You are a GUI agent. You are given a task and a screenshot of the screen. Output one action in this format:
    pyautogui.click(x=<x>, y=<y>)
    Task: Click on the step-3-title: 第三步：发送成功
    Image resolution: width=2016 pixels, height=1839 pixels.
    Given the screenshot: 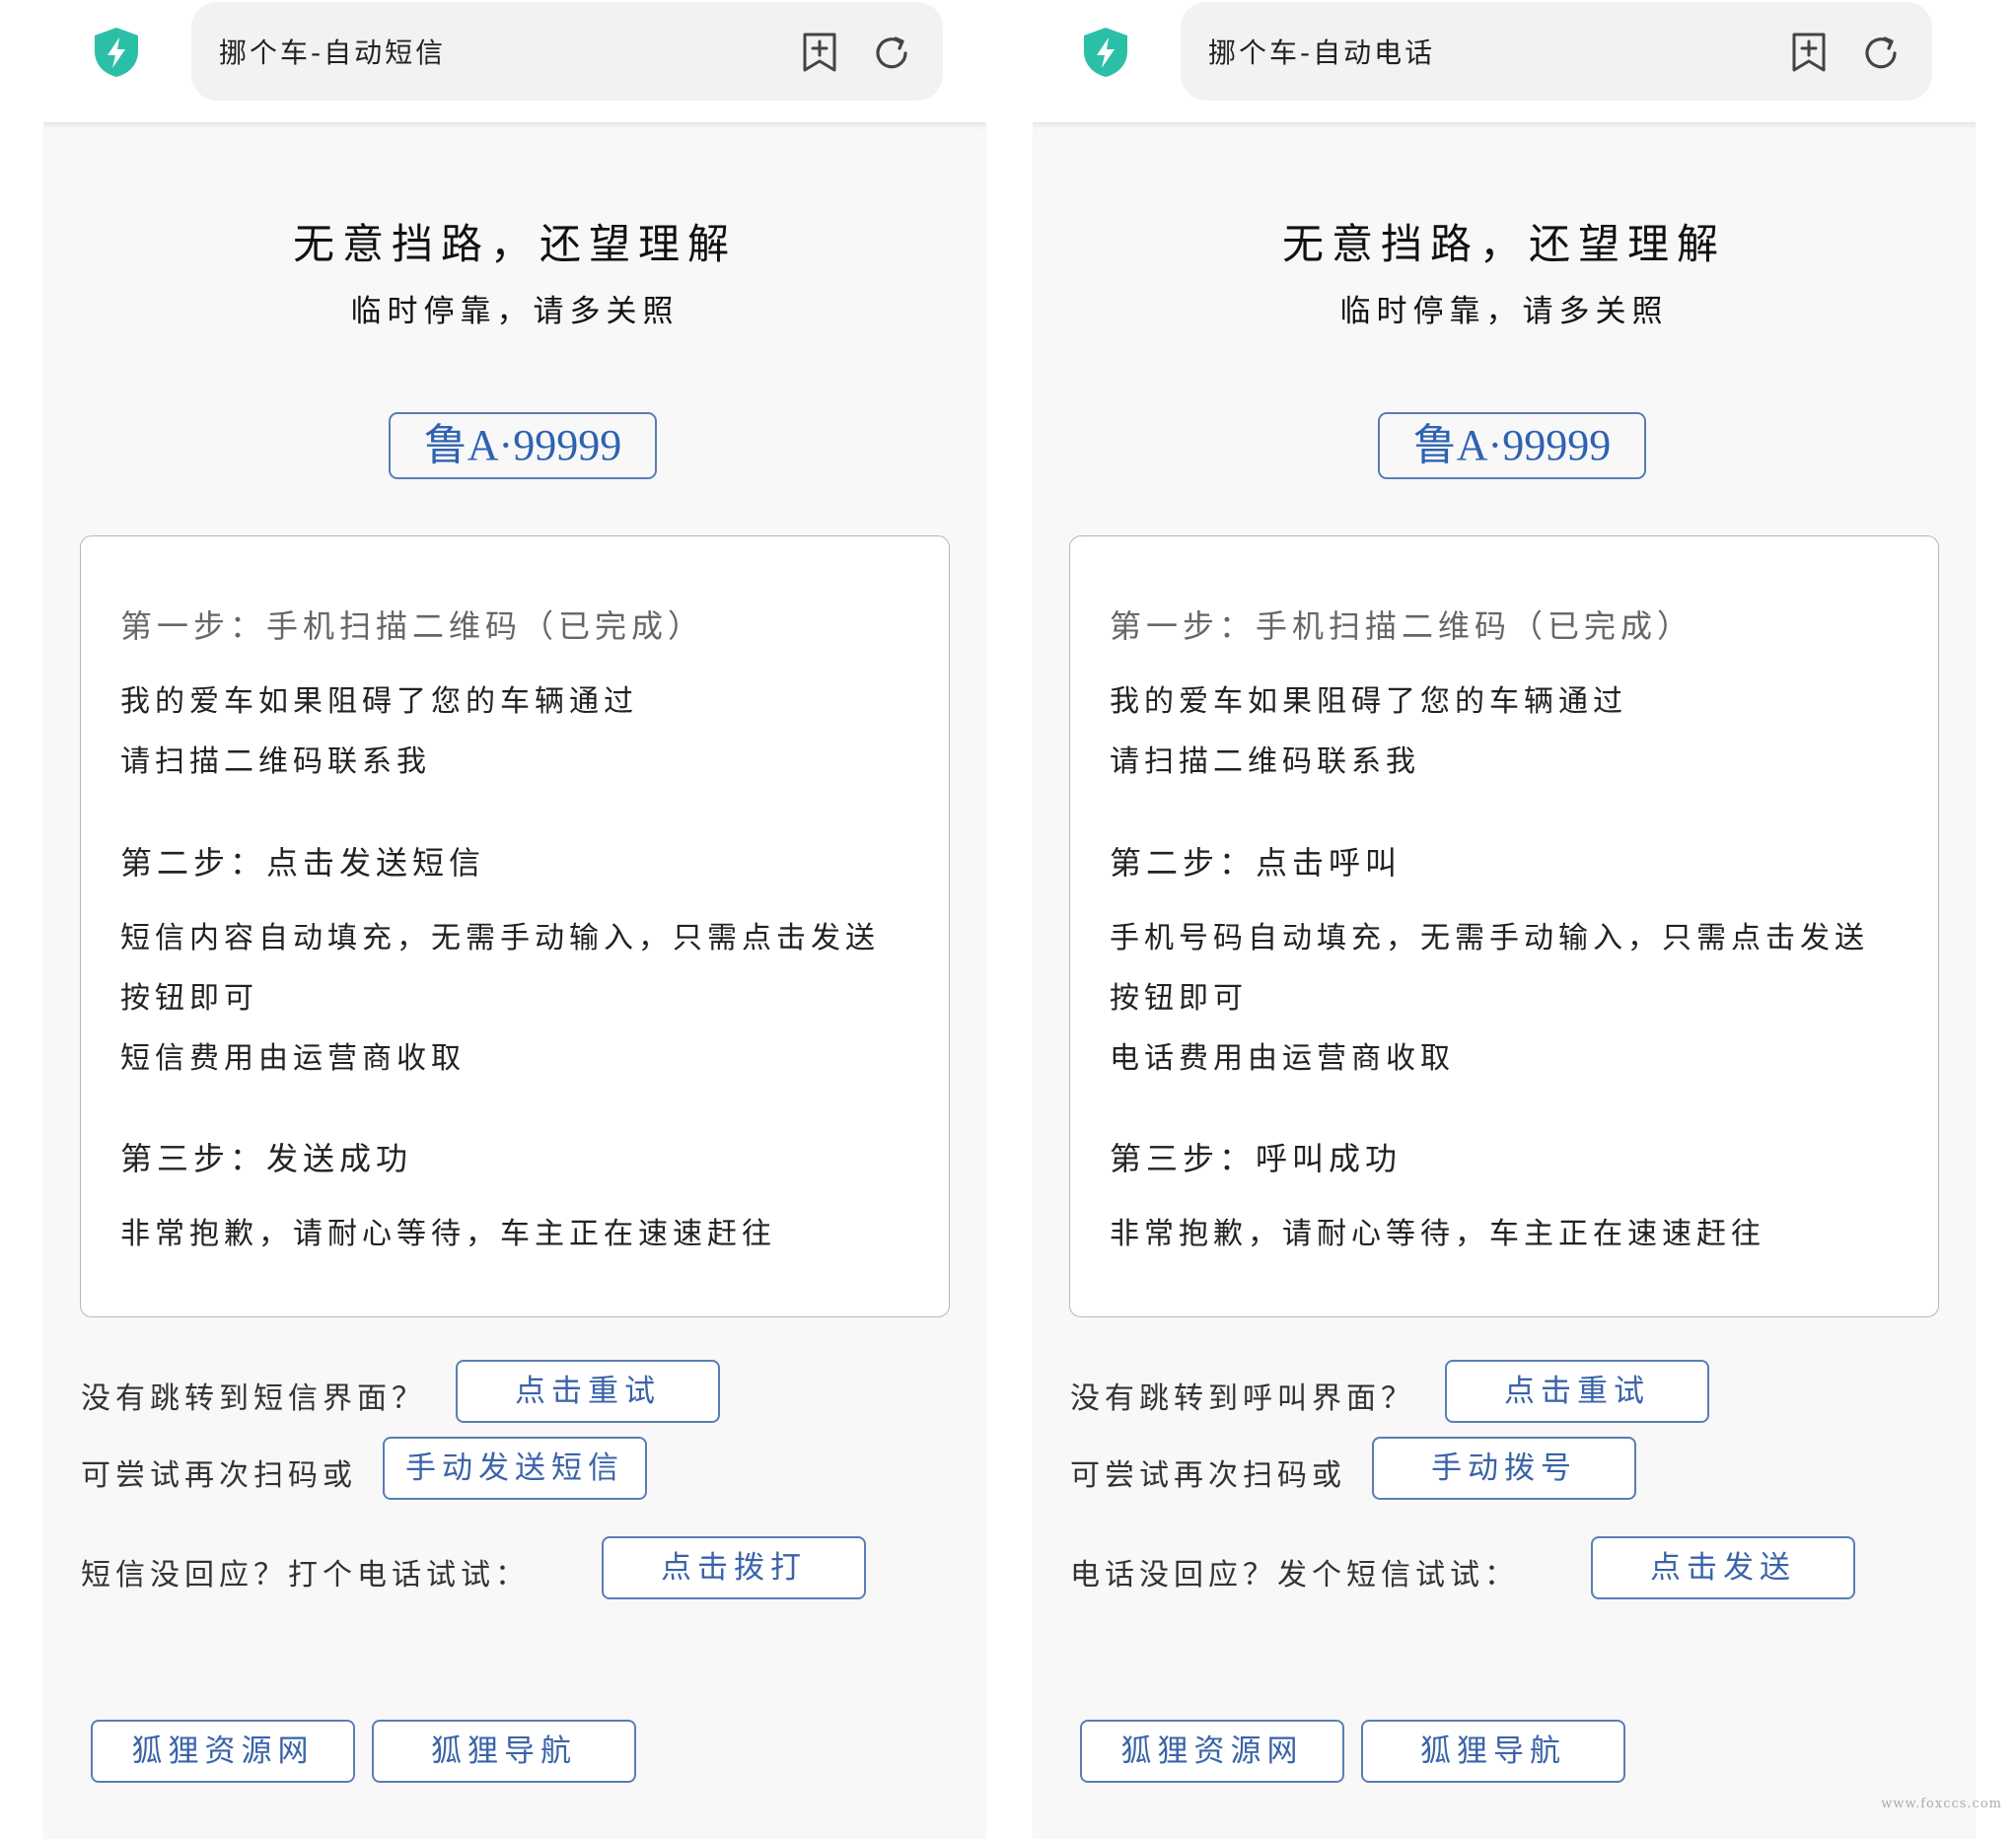 What is the action you would take?
    pyautogui.click(x=266, y=1159)
    